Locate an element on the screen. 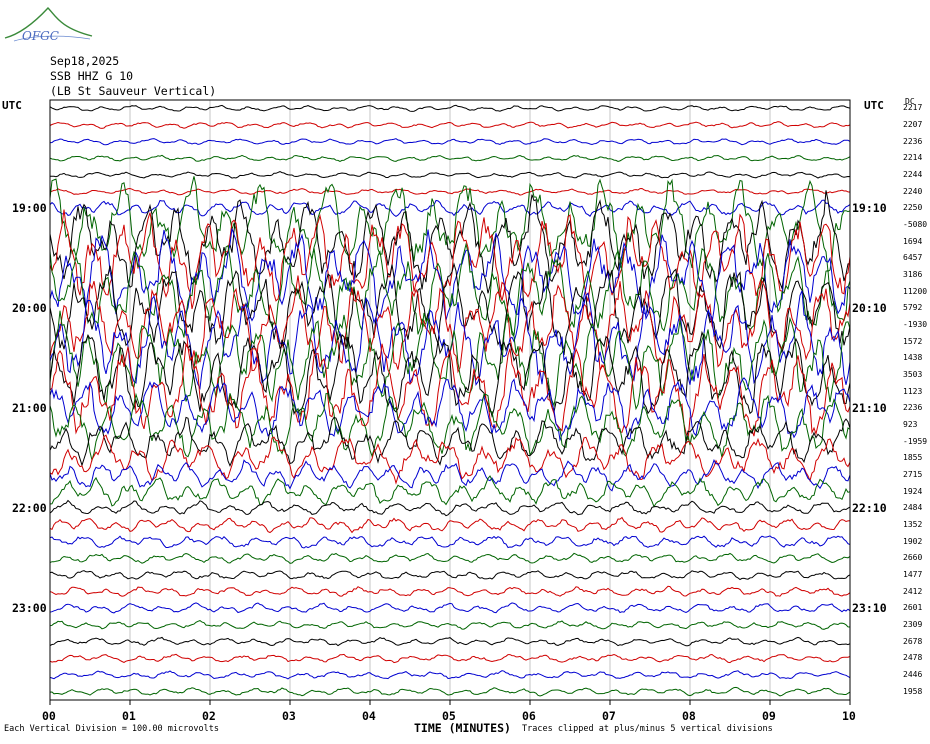 The height and width of the screenshot is (744, 930). dc-offset: 2214 is located at coordinates (913, 158).